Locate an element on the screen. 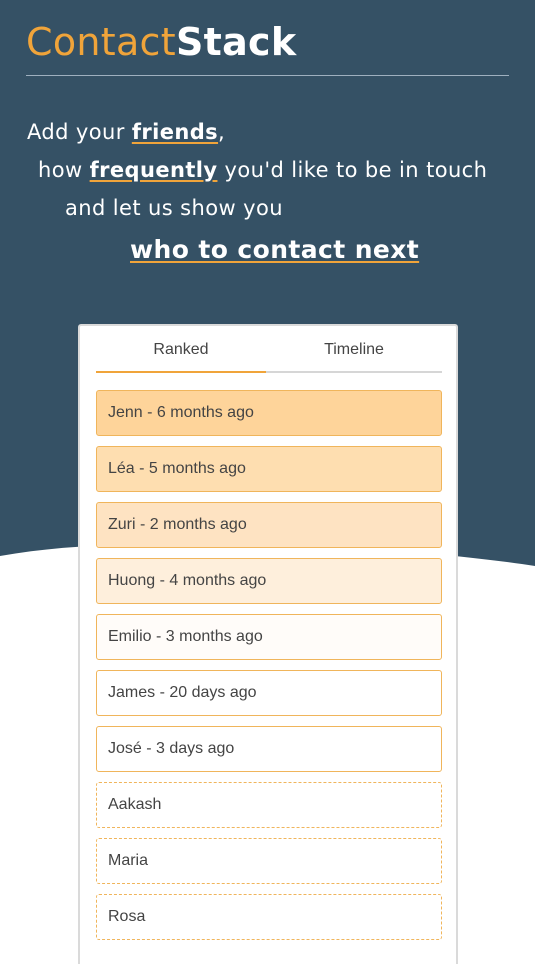 This screenshot has width=535, height=964. contact-label: Huong - 4 months ago is located at coordinates (187, 580).